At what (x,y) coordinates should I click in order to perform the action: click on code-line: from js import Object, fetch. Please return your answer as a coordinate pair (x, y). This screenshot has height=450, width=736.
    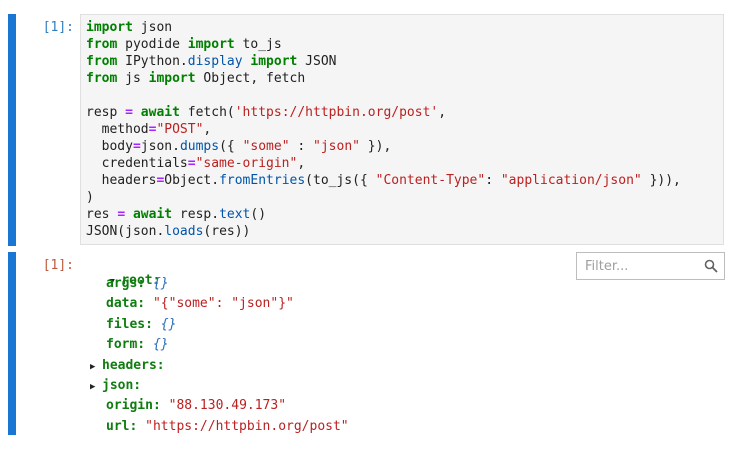
    Looking at the image, I should click on (196, 78).